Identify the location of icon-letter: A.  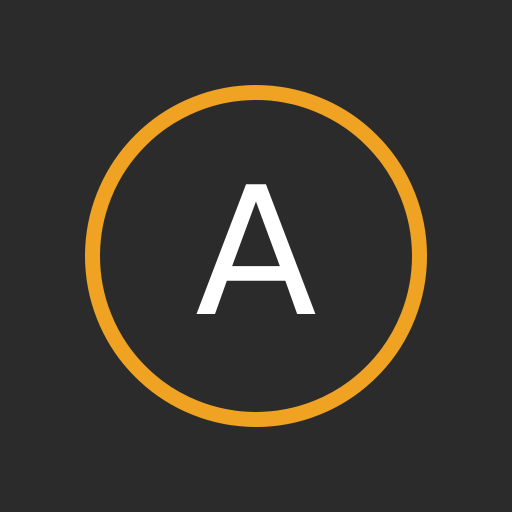
(256, 252).